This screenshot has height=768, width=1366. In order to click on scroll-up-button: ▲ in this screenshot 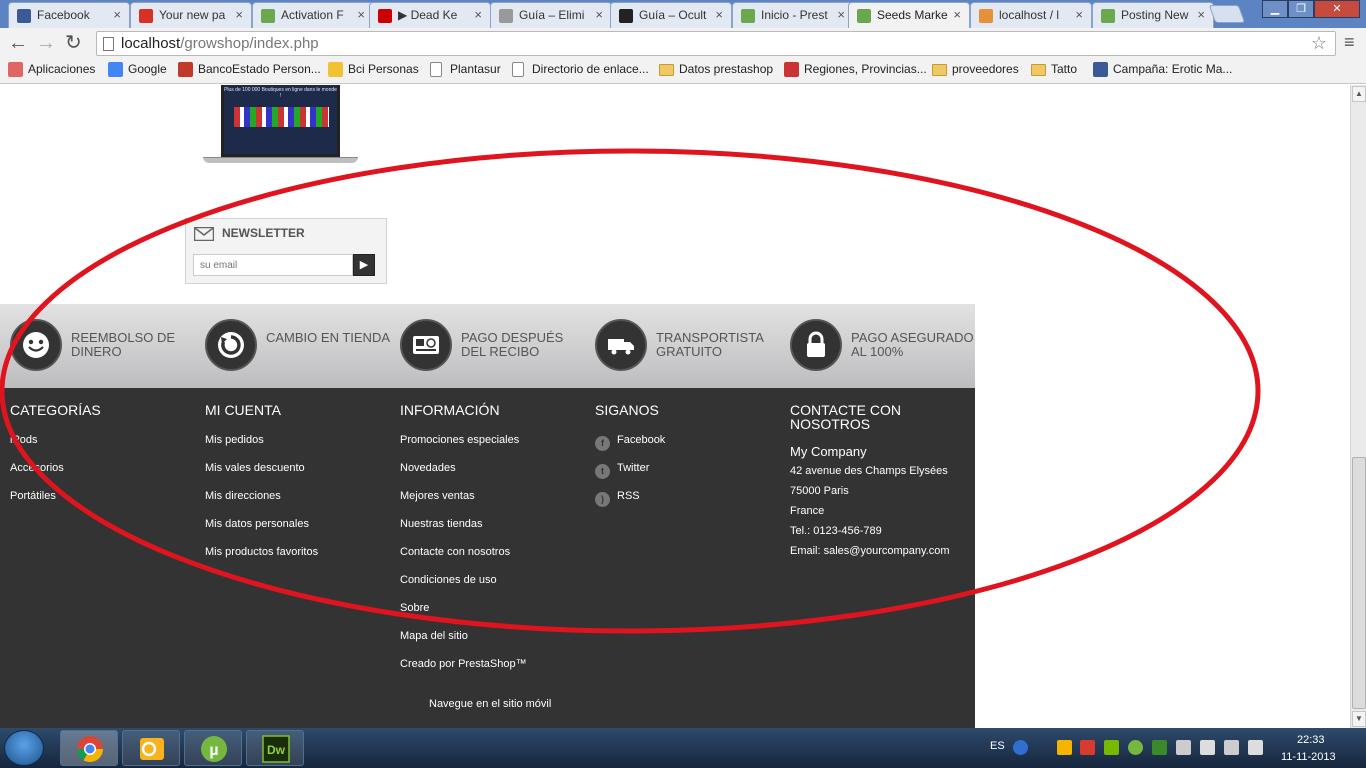, I will do `click(1359, 94)`.